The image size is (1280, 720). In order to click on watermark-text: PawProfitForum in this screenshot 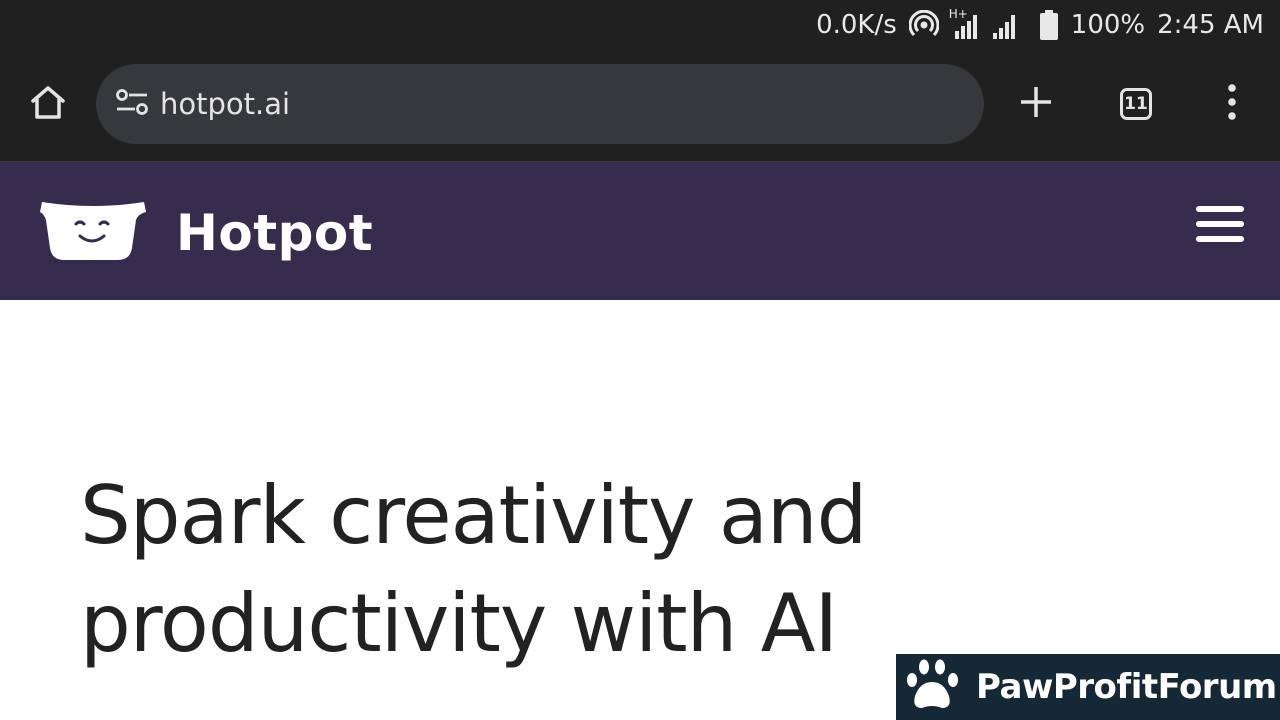, I will do `click(1126, 687)`.